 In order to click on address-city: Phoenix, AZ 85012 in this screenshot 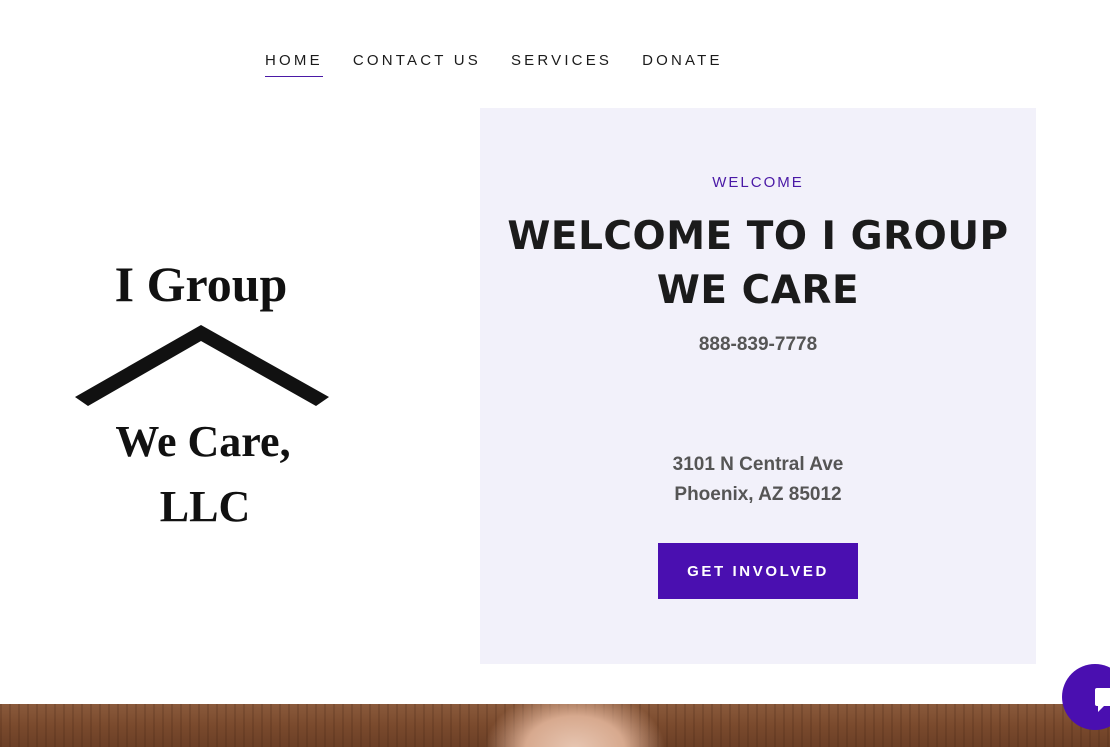, I will do `click(758, 494)`.